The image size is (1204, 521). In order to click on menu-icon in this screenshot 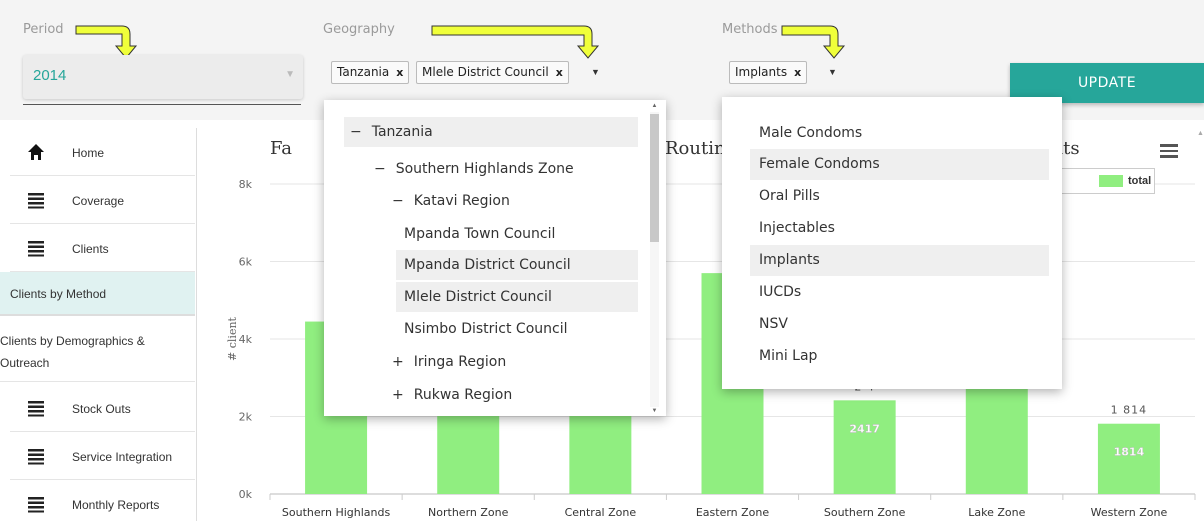, I will do `click(1169, 151)`.